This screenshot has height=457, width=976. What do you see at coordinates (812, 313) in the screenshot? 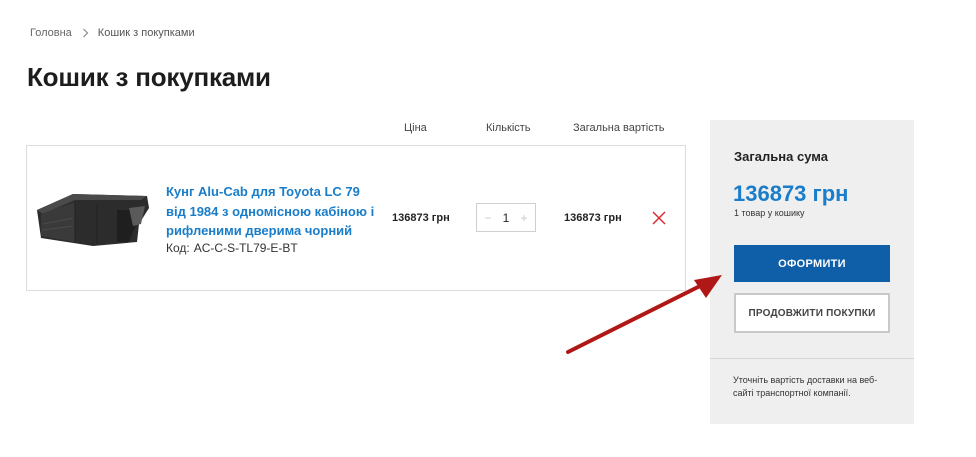
I see `continue-shopping-button: ПРОДОВЖИТИ ПОКУПКИ` at bounding box center [812, 313].